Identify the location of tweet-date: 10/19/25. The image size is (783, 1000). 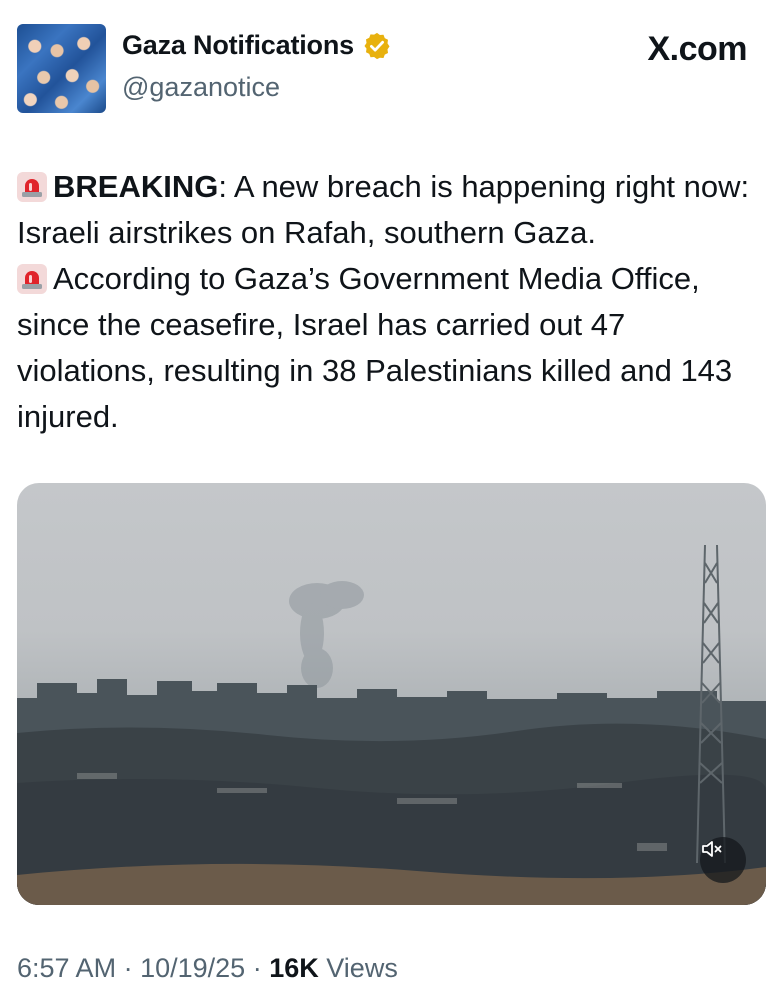
(192, 968).